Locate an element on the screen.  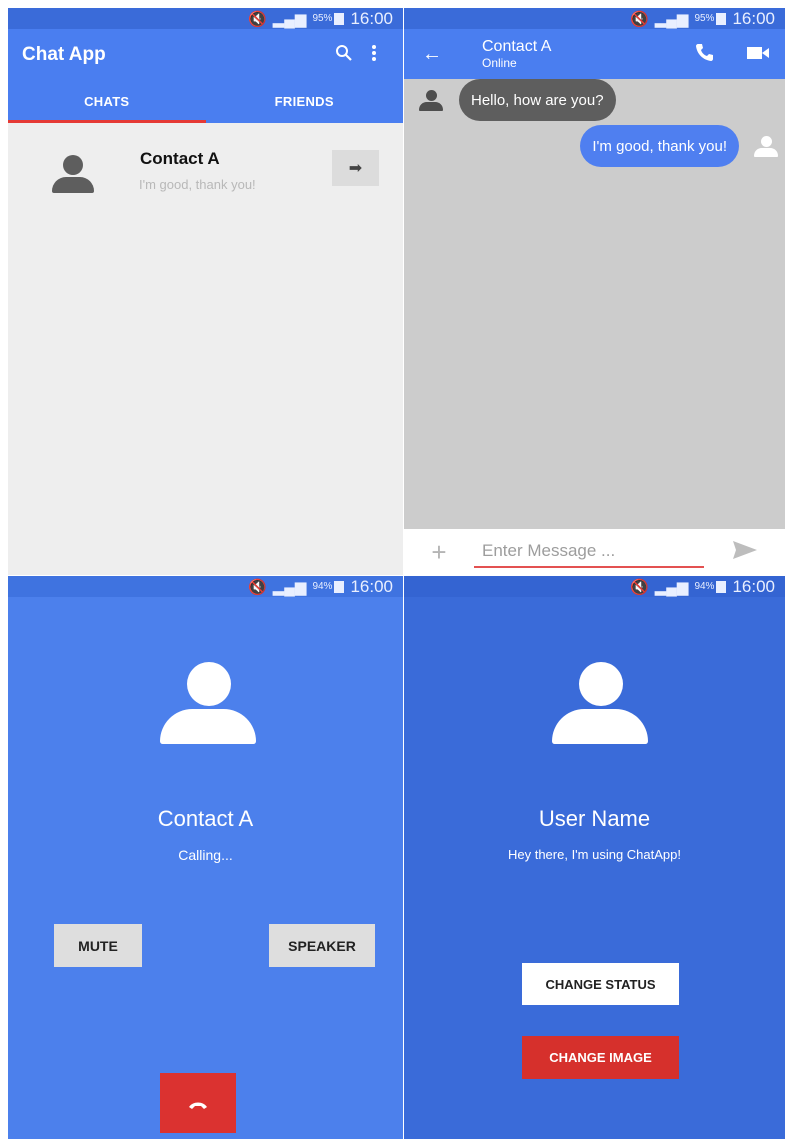
app-bar: Chat App is located at coordinates (205, 55).